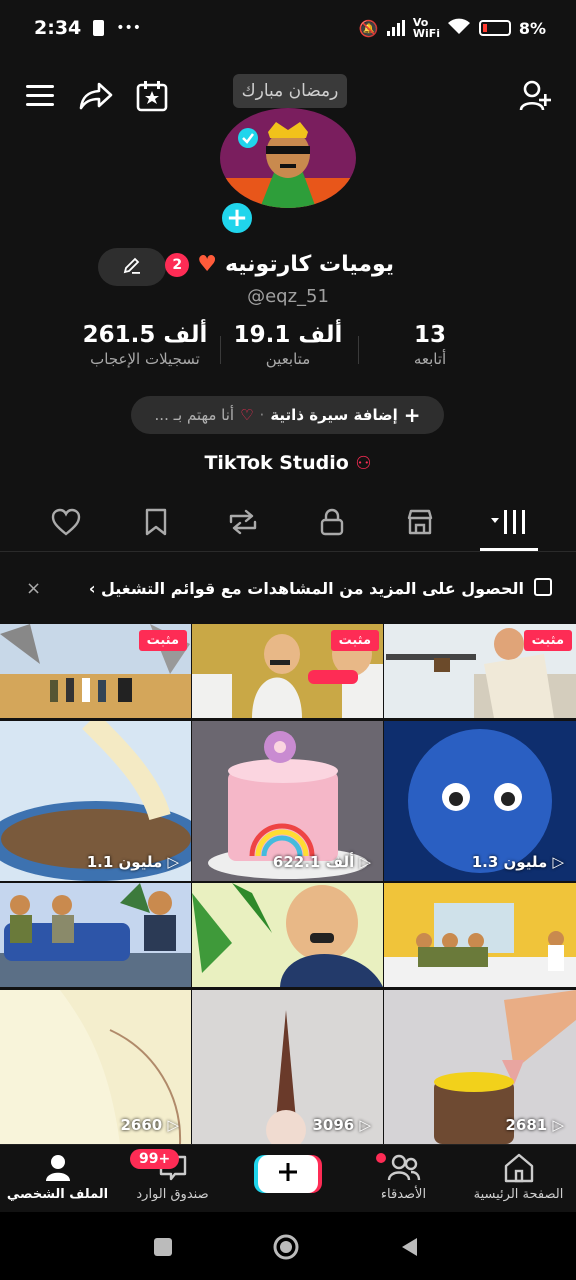 The image size is (576, 1280). I want to click on more-notifications: •••, so click(129, 28).